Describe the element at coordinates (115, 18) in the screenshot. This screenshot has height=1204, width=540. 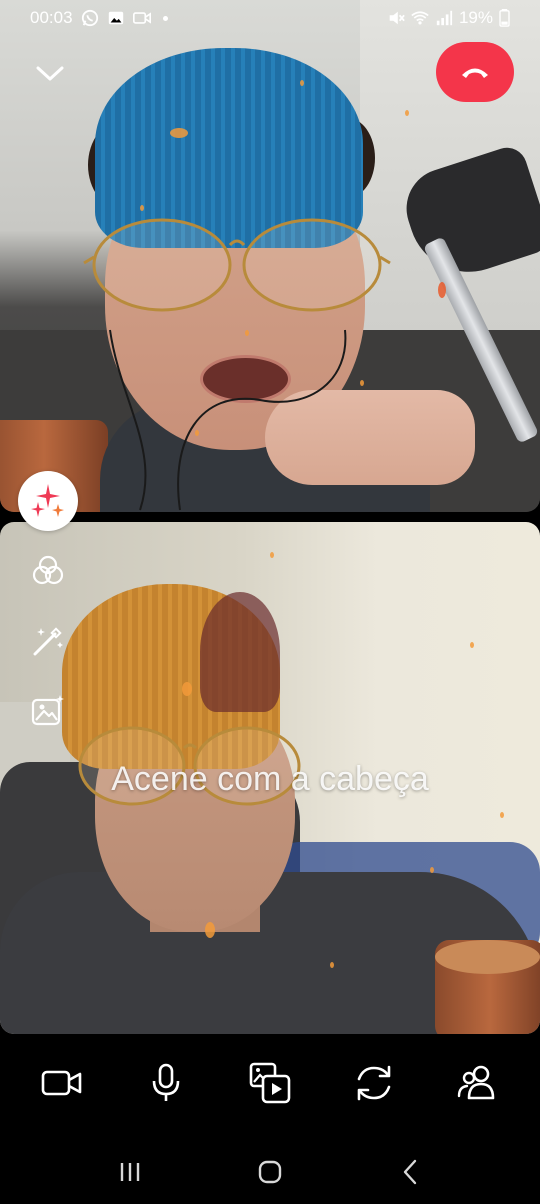
I see `gallery-icon` at that location.